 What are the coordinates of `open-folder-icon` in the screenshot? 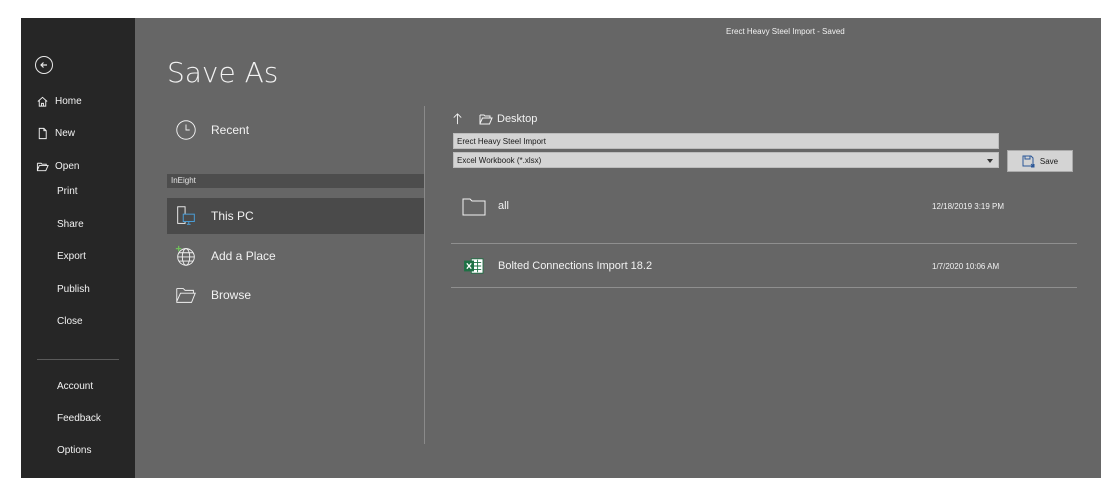 It's located at (42, 166).